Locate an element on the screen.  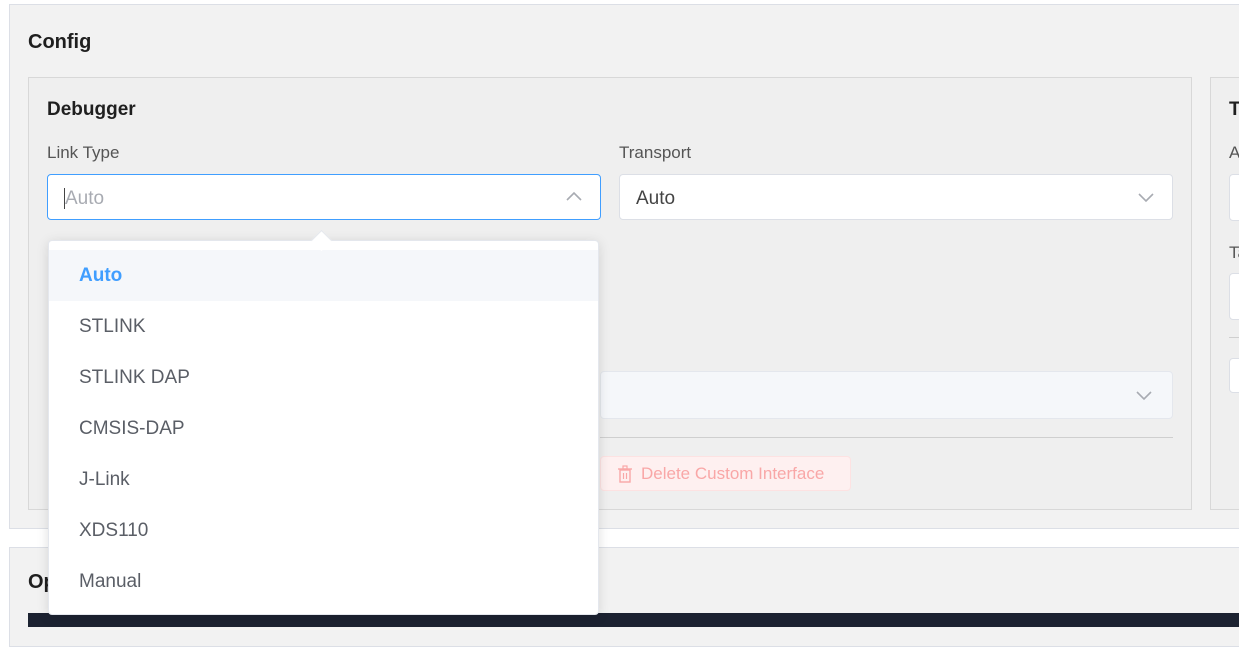
transport-select: Auto is located at coordinates (896, 197).